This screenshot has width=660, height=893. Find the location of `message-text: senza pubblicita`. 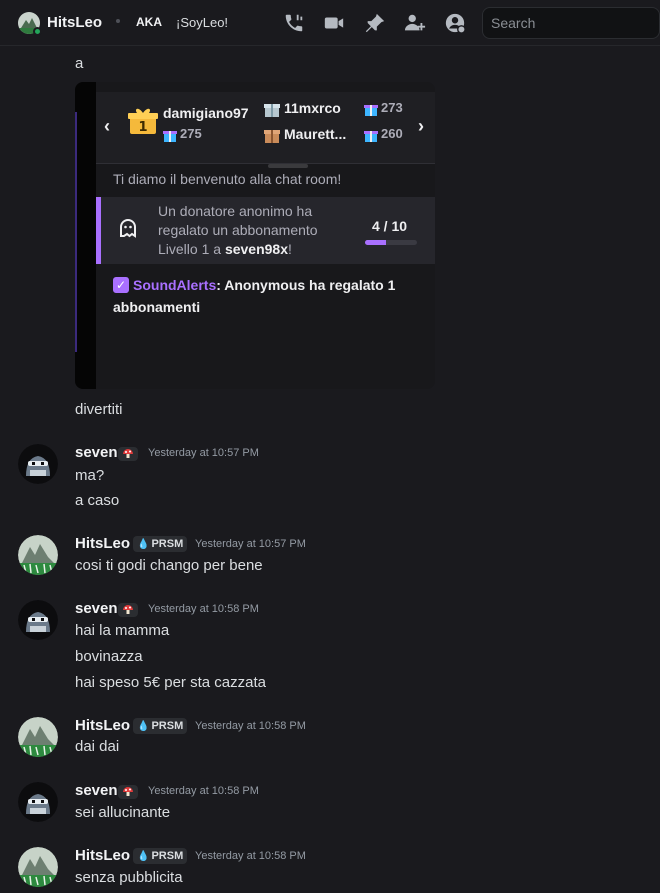

message-text: senza pubblicita is located at coordinates (129, 877).